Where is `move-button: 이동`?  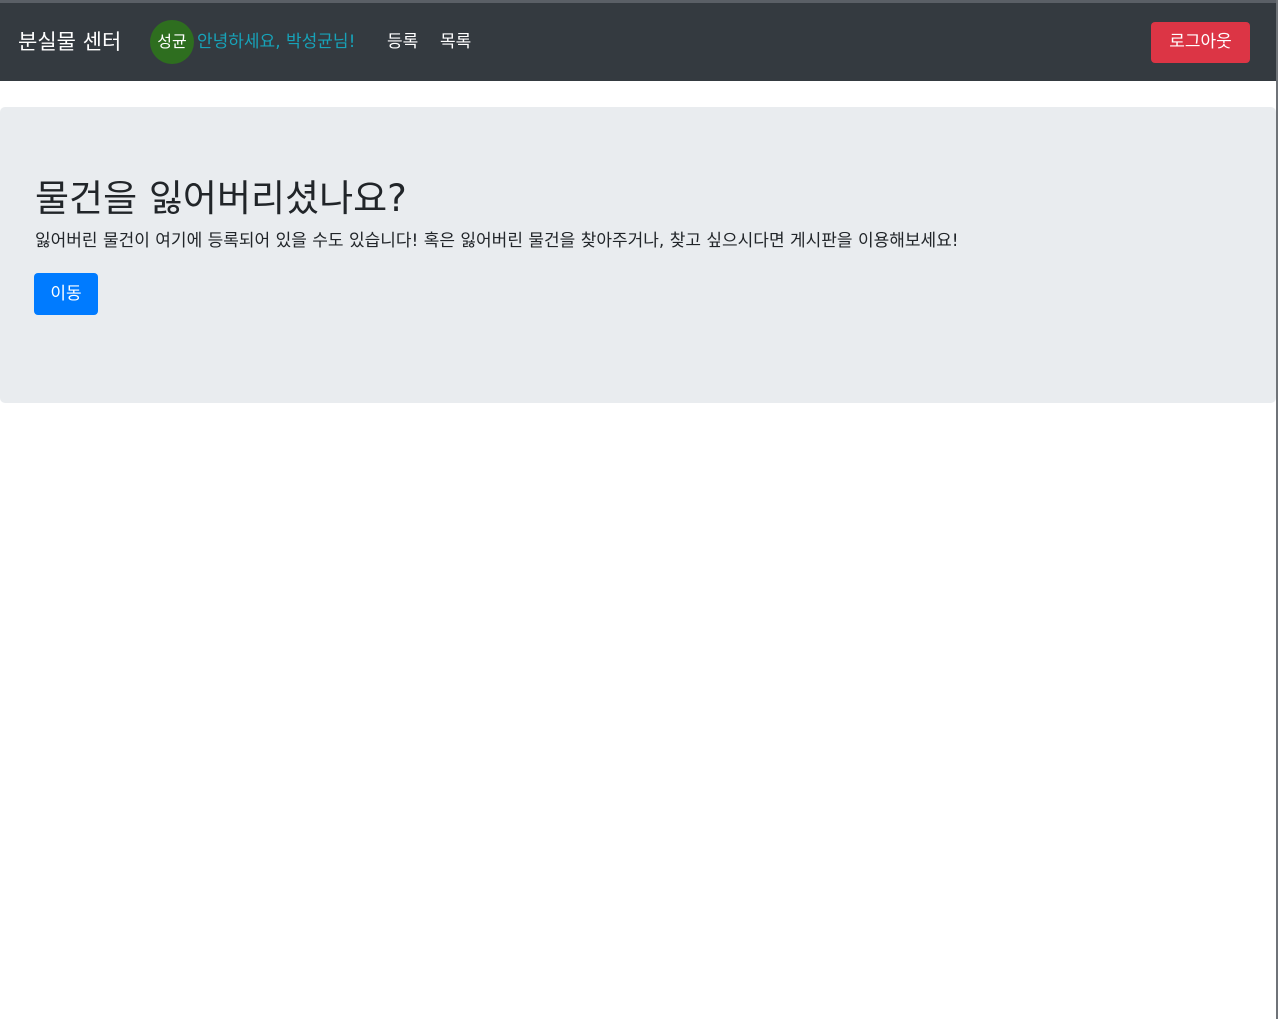 move-button: 이동 is located at coordinates (66, 294).